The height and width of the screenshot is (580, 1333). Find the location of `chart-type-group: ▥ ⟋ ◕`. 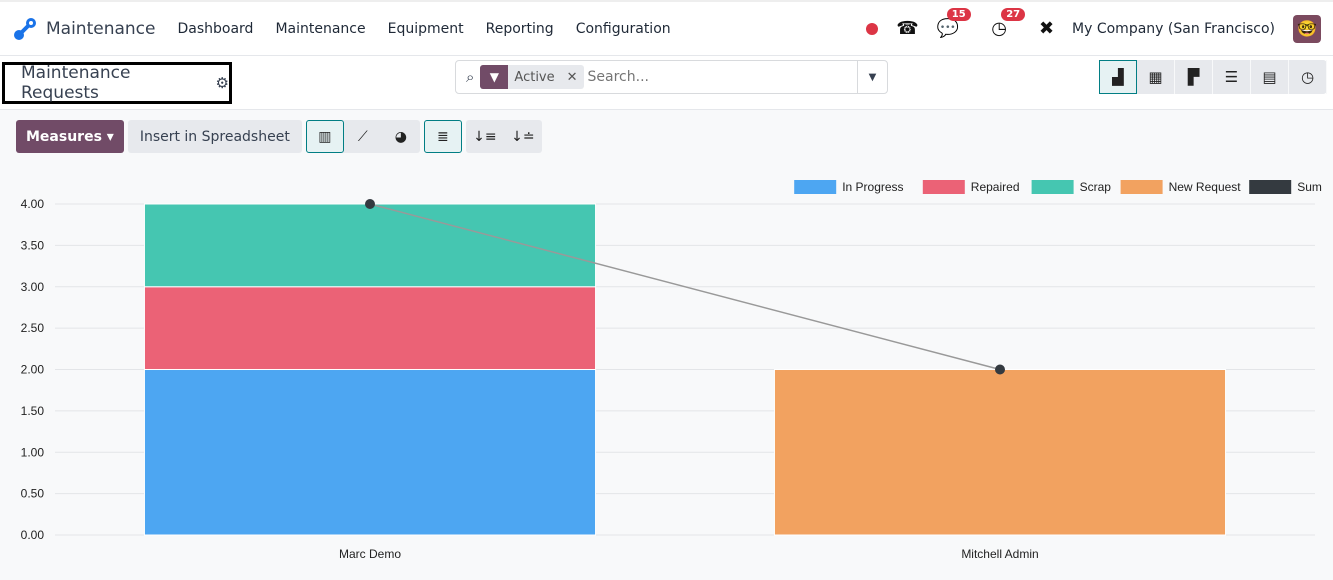

chart-type-group: ▥ ⟋ ◕ is located at coordinates (362, 136).